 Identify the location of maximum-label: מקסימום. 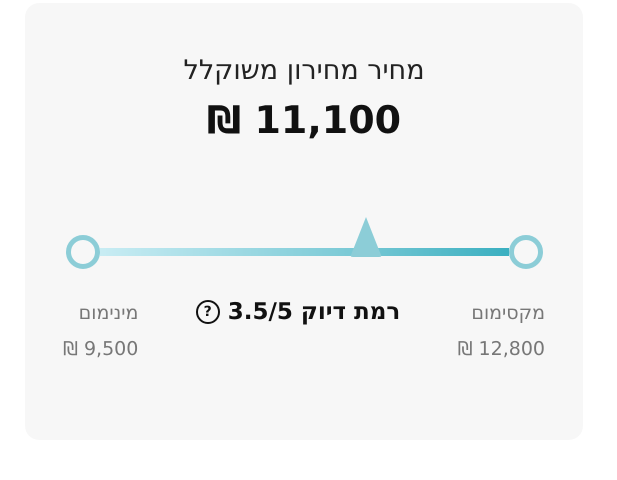
(508, 313).